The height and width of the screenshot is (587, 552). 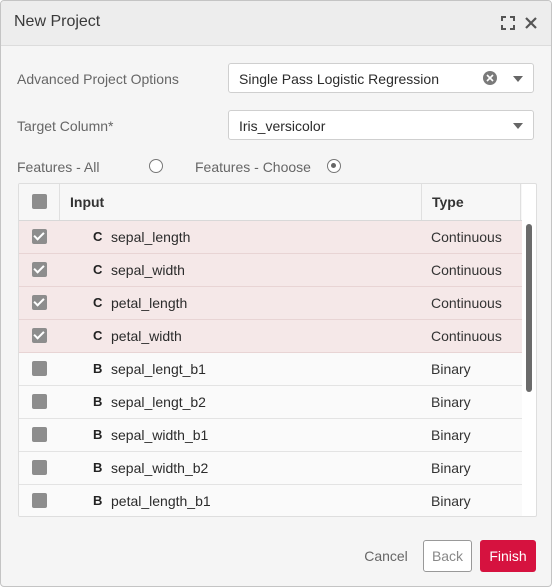 I want to click on back-button: Back, so click(x=447, y=556).